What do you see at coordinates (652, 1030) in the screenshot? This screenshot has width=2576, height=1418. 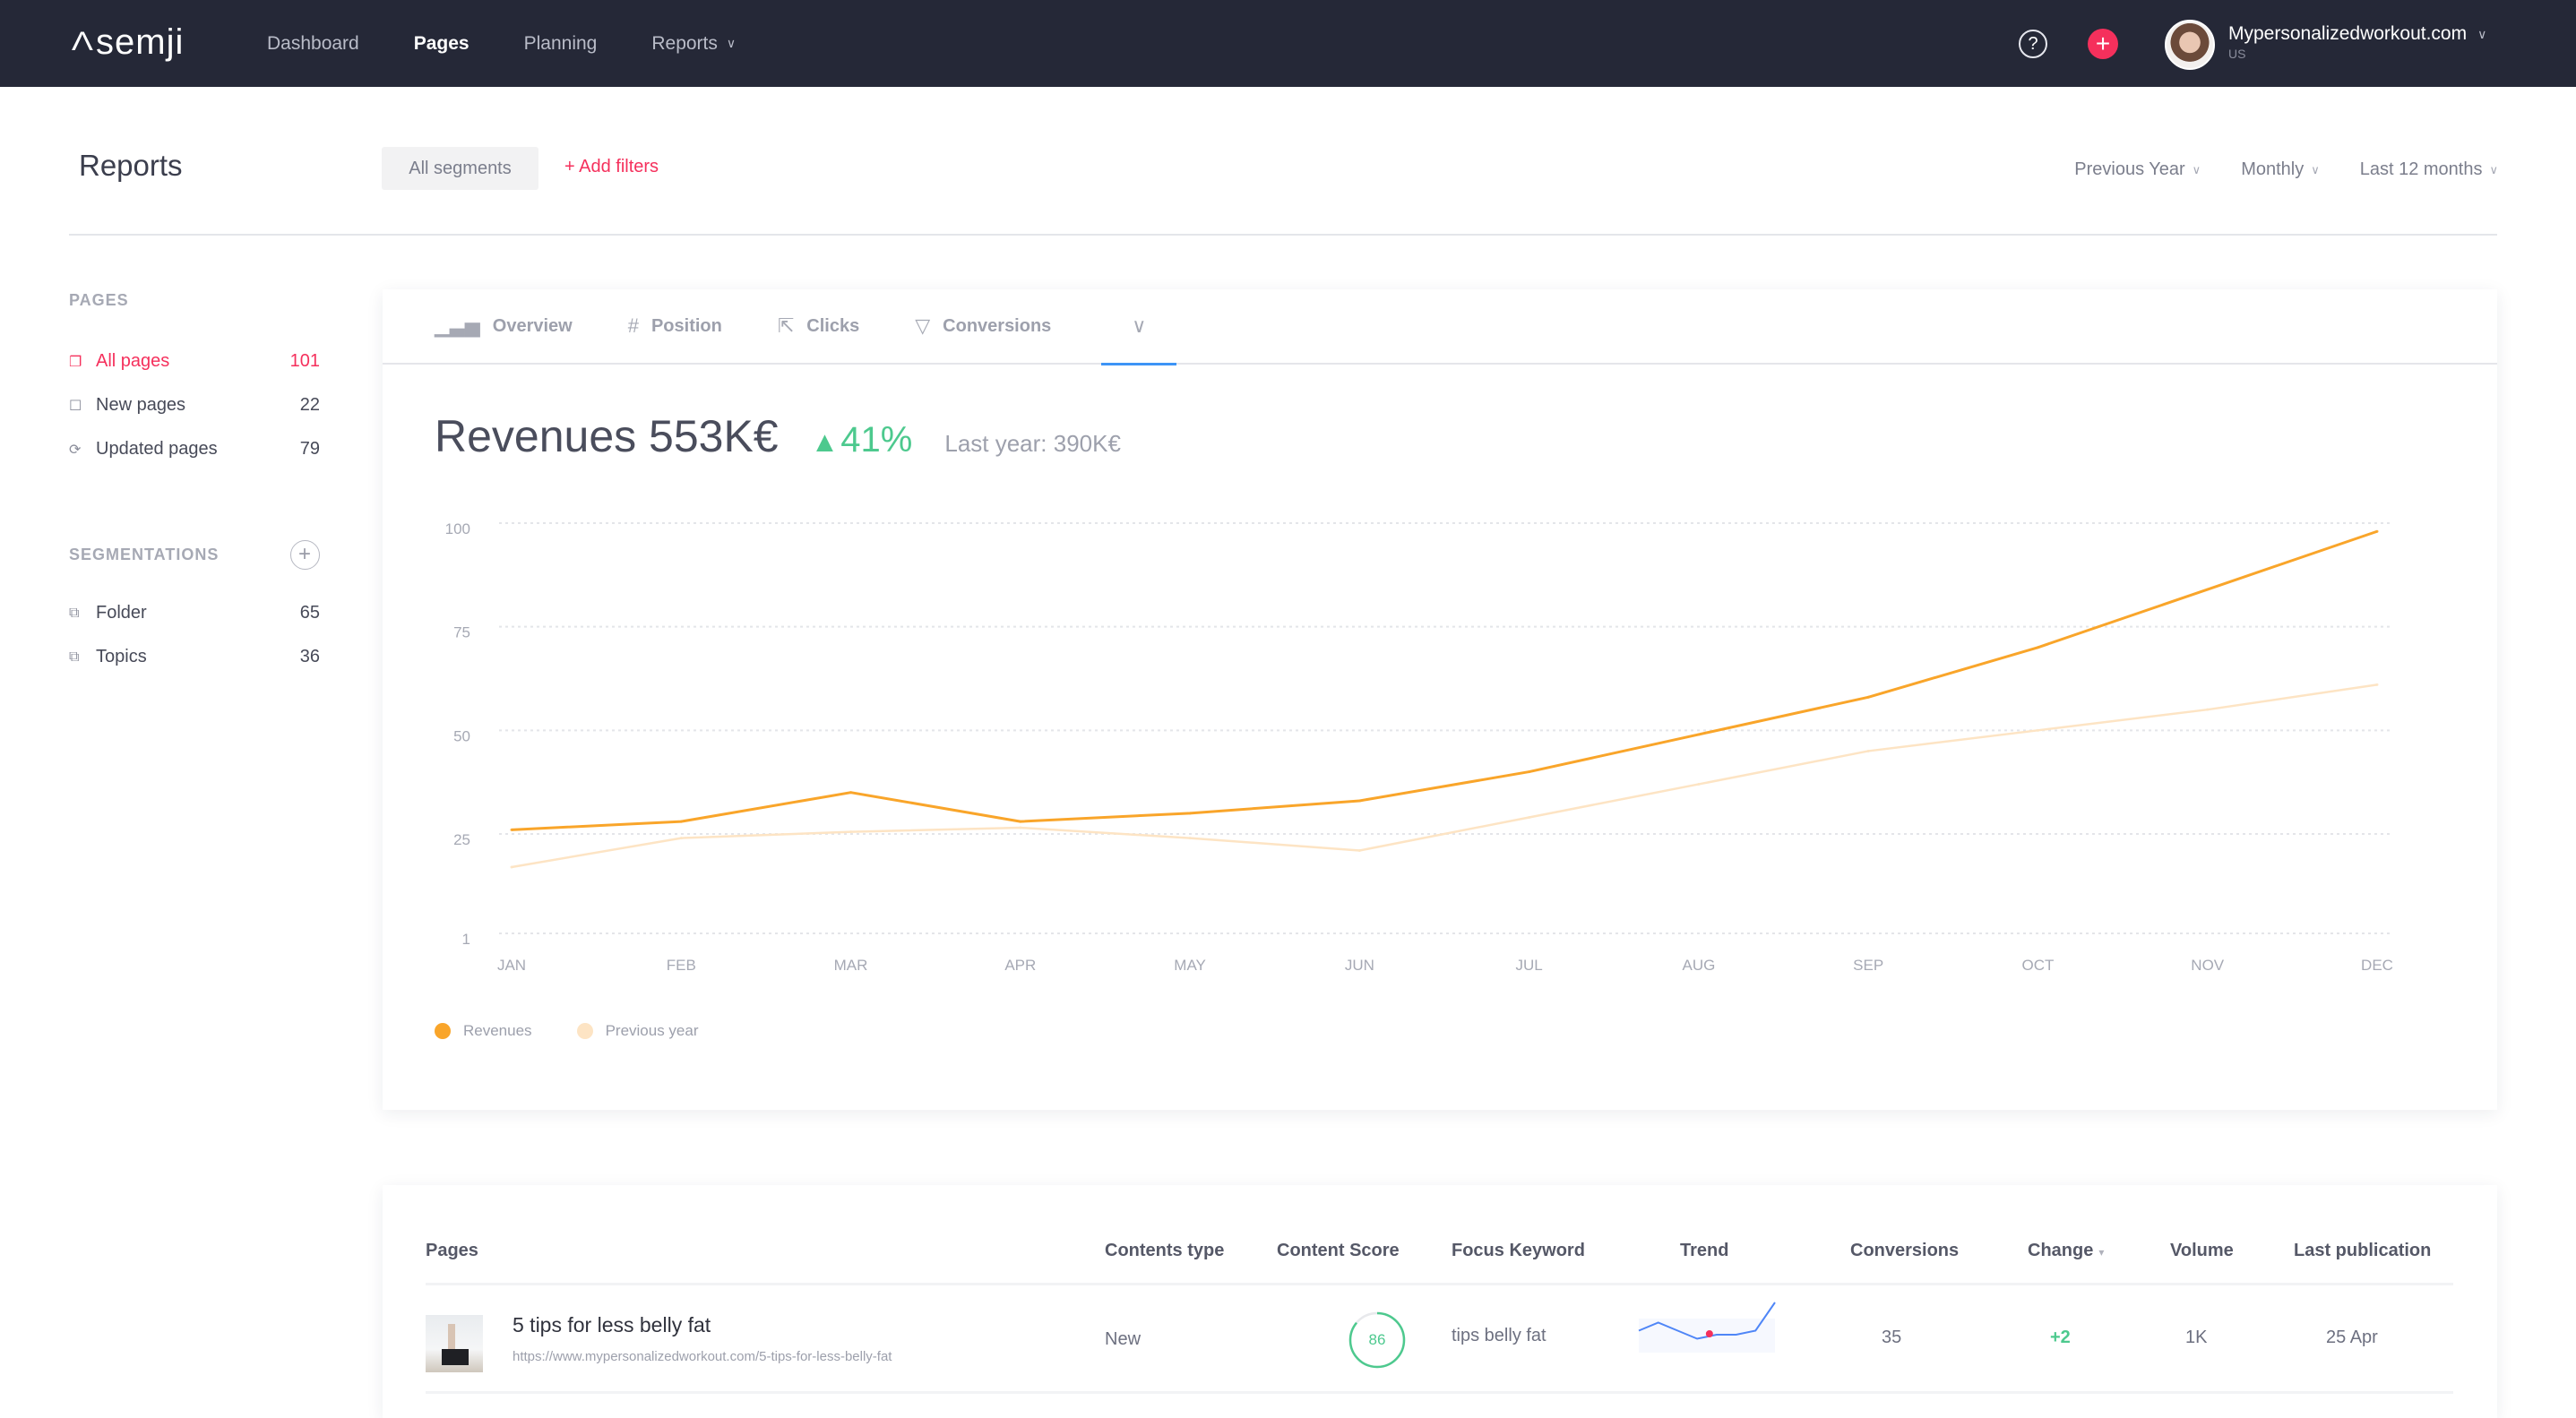 I see `legend-label: Previous year` at bounding box center [652, 1030].